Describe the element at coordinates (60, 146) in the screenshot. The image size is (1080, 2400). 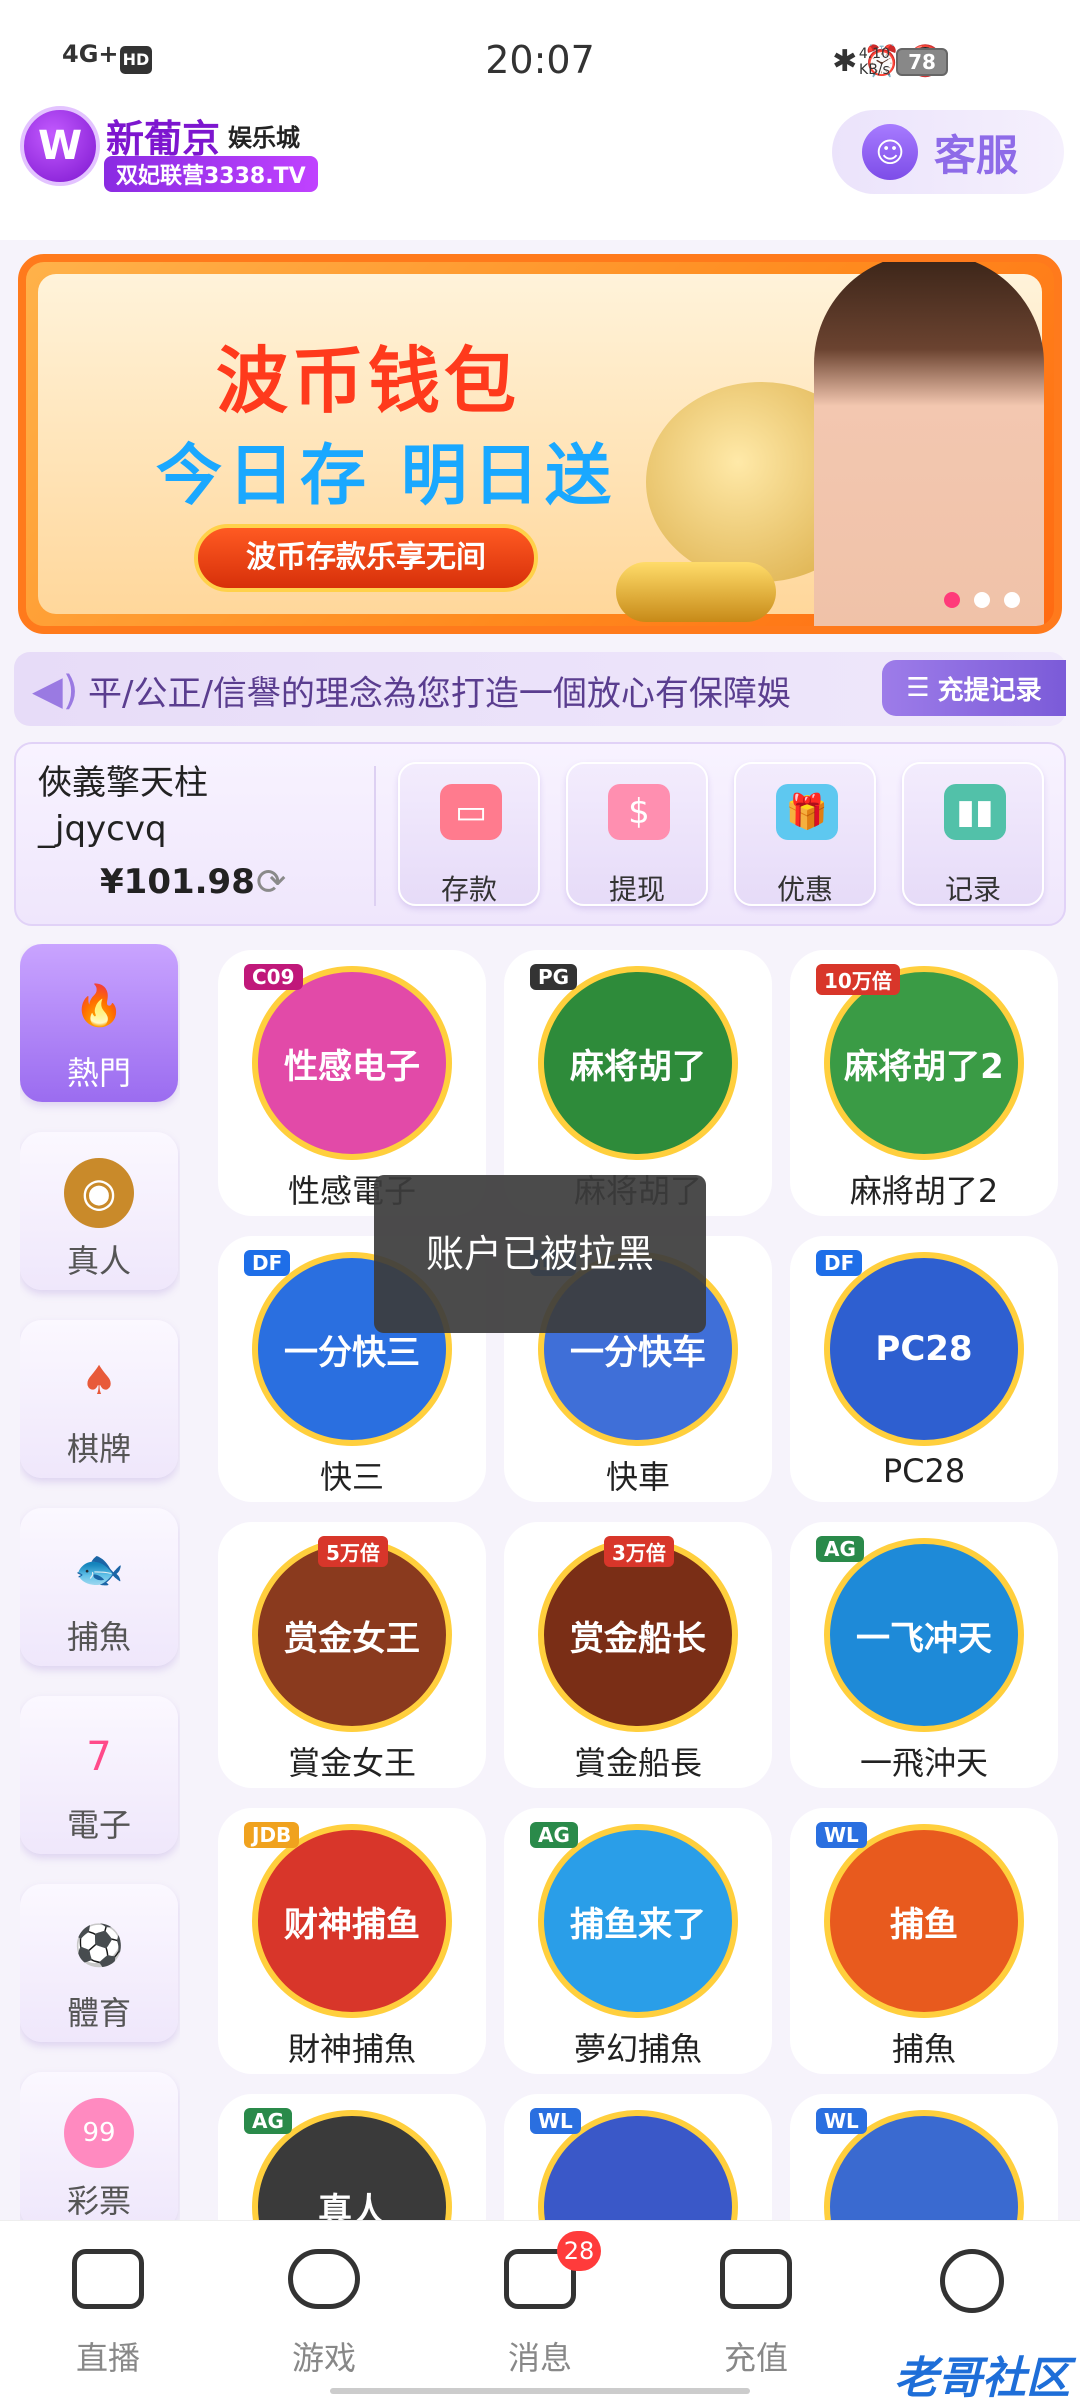
I see `logo-icon: W` at that location.